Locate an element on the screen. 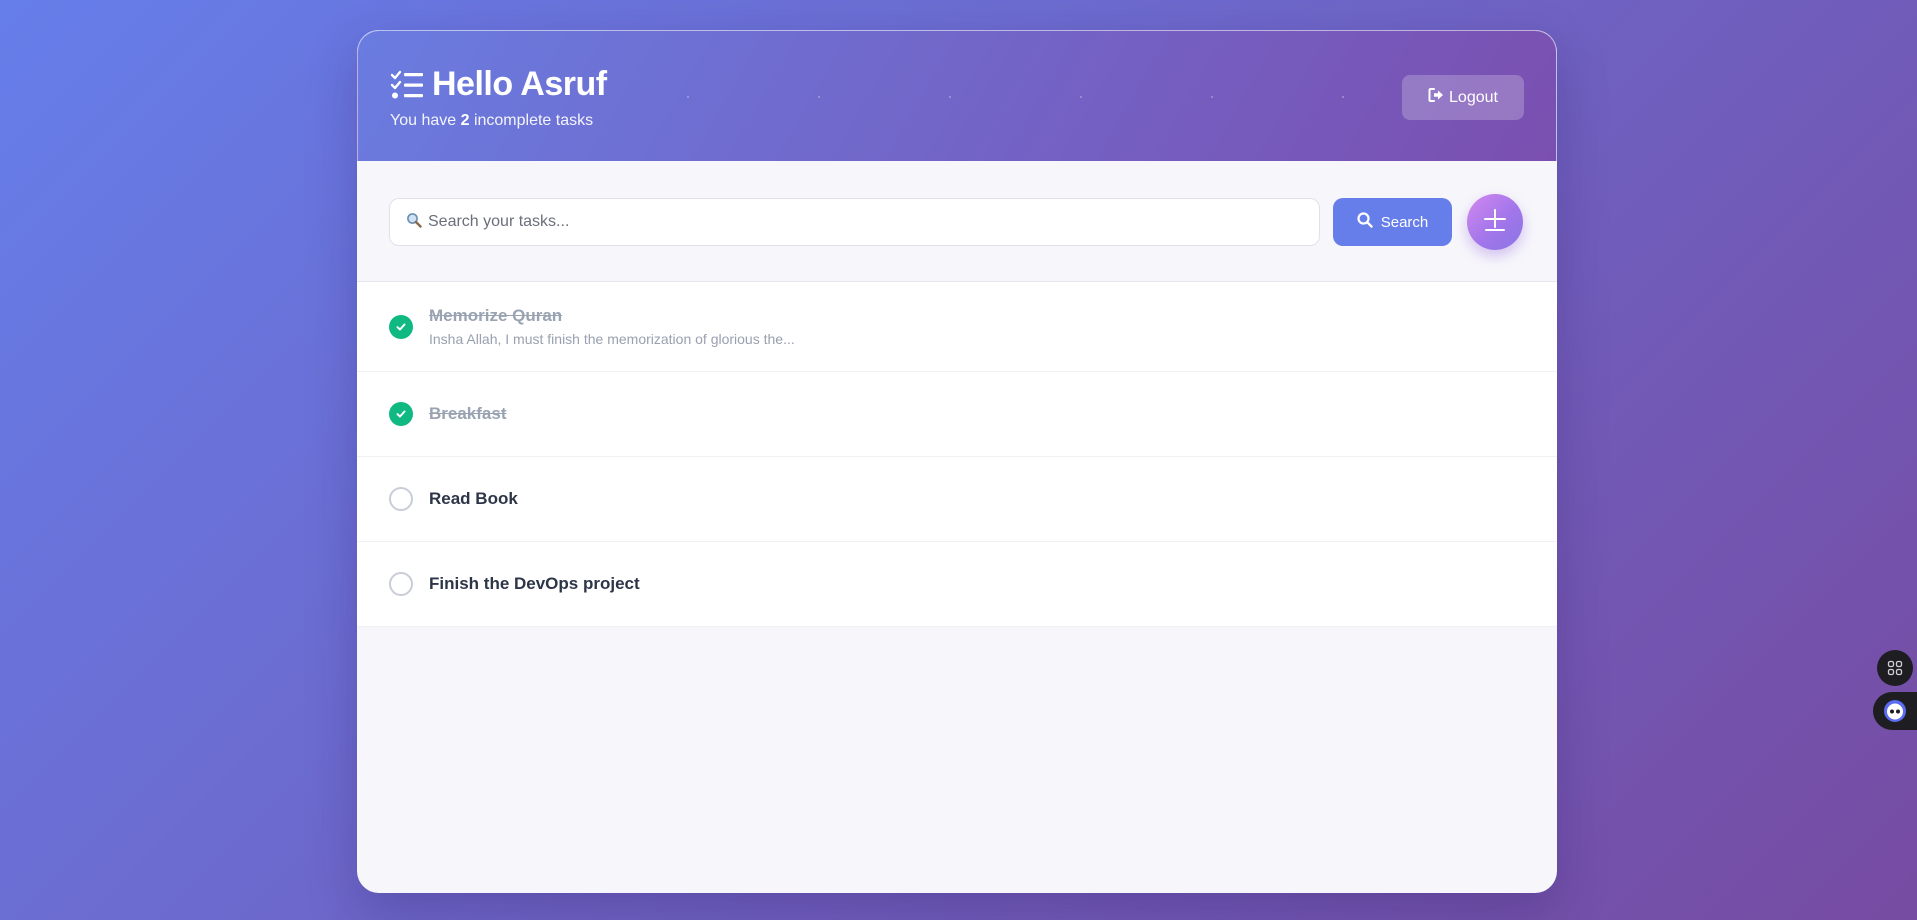 The height and width of the screenshot is (920, 1917). logout-button: Logout is located at coordinates (1463, 97).